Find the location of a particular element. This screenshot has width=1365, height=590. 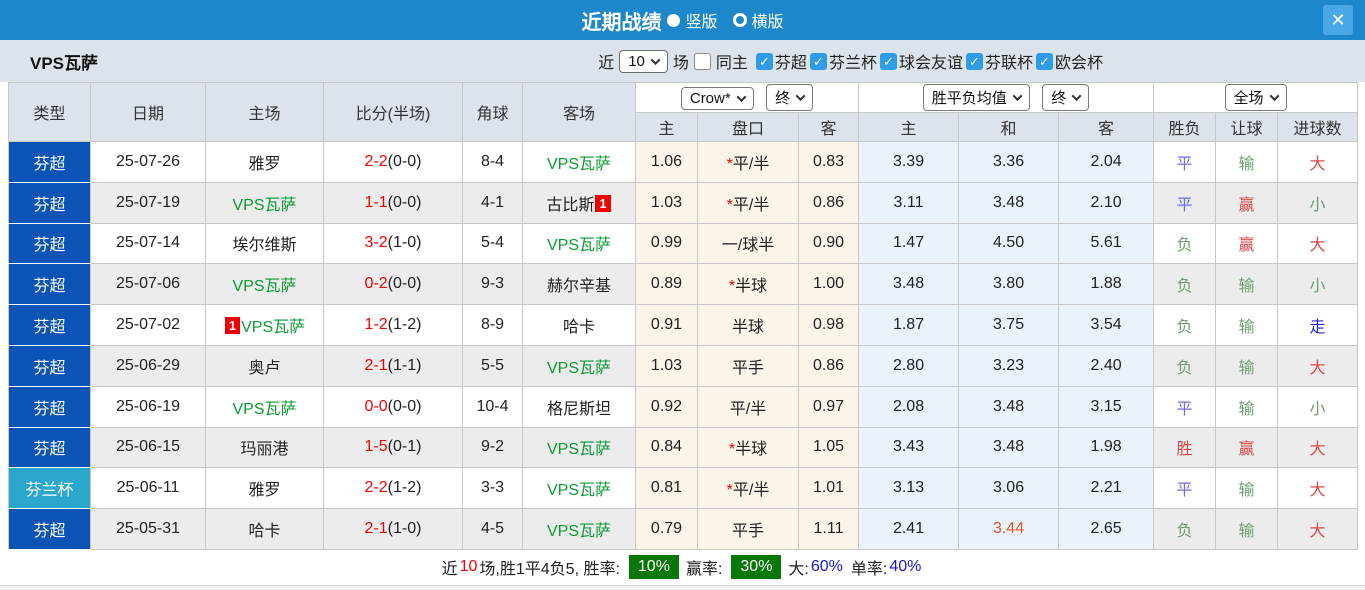

corner-cell: 9-2 is located at coordinates (492, 447).